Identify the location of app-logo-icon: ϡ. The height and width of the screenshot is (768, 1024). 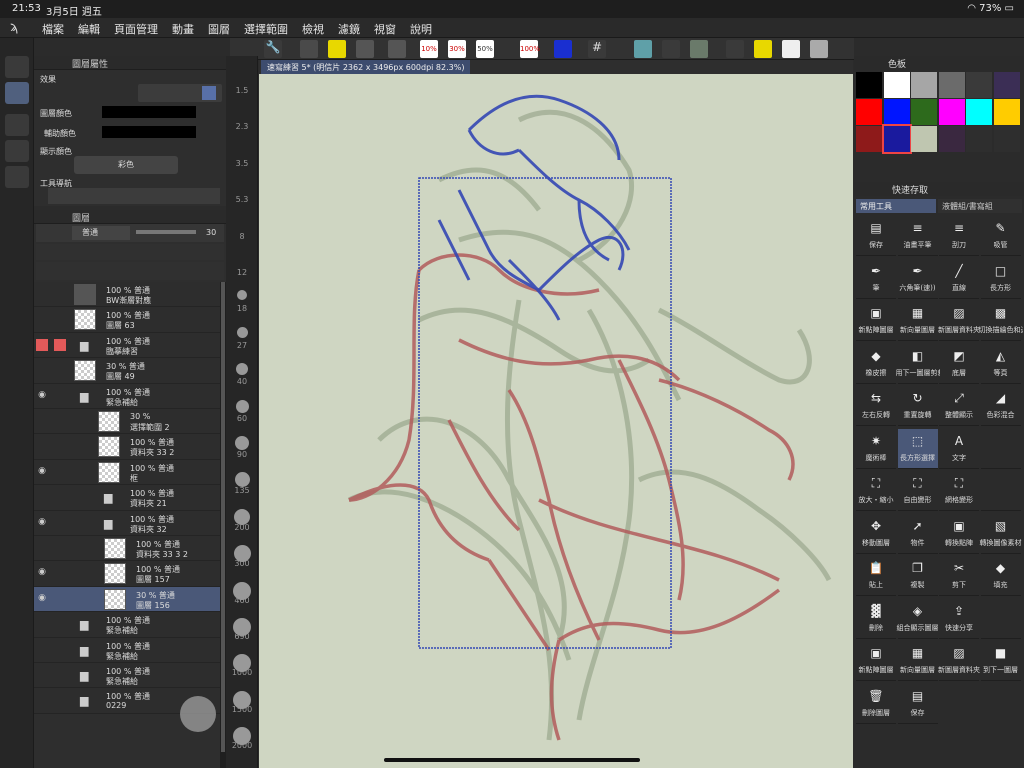
(19, 28).